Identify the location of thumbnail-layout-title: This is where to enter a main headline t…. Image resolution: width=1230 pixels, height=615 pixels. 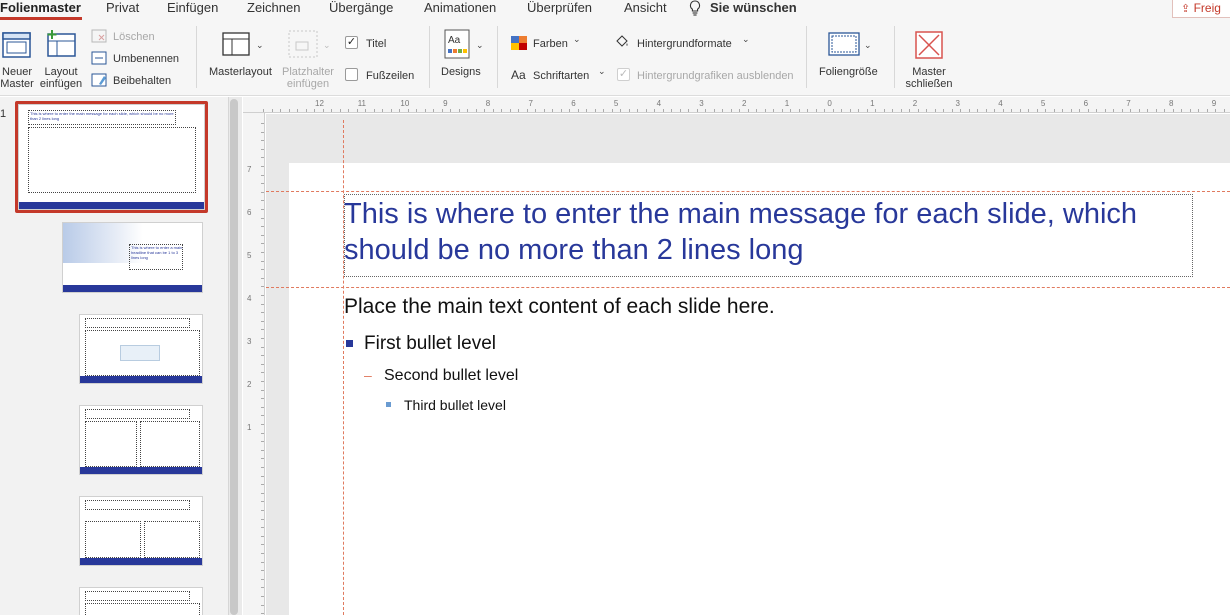
(132, 257).